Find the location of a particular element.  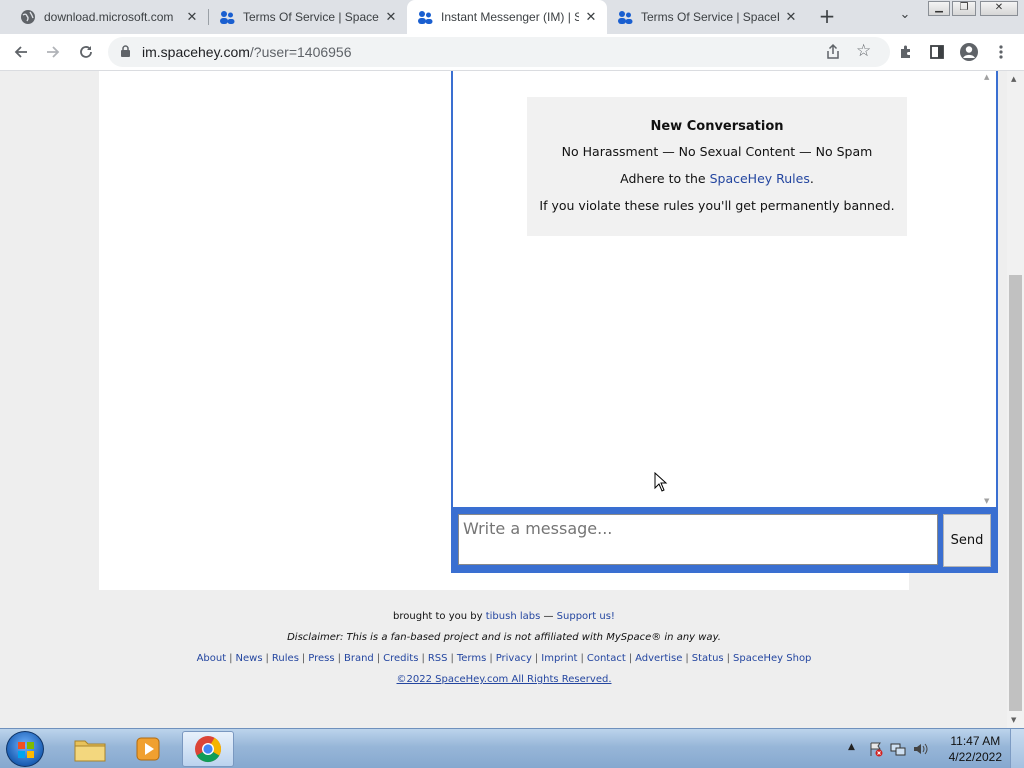

new-tab-button: + is located at coordinates (827, 16).